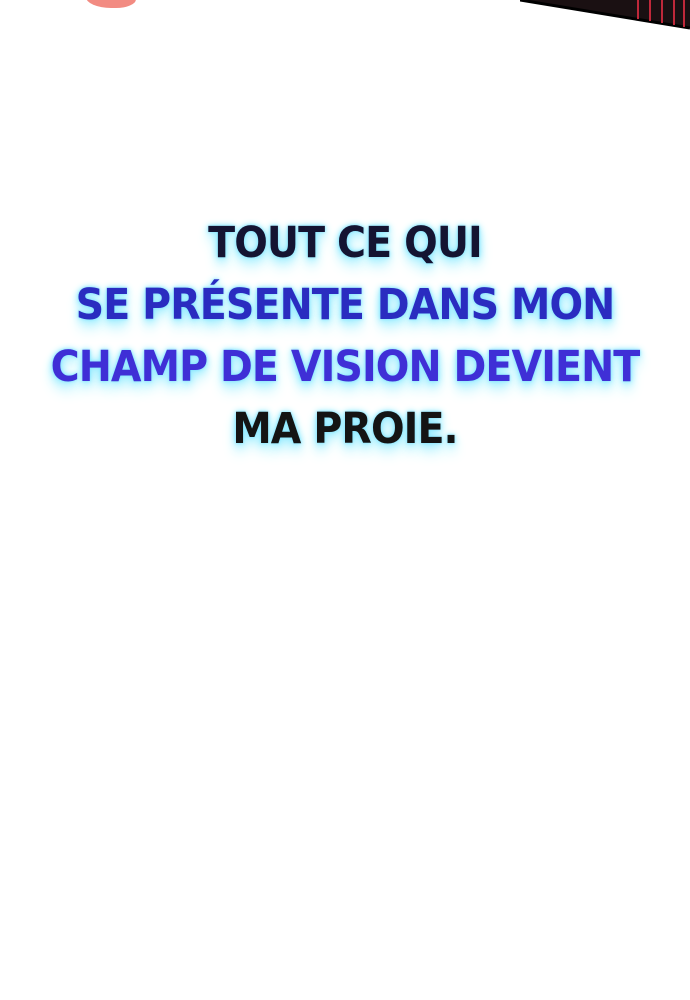 Image resolution: width=690 pixels, height=1000 pixels. What do you see at coordinates (345, 305) in the screenshot?
I see `caption-line-2: SE PRÉSENTE DANS MON` at bounding box center [345, 305].